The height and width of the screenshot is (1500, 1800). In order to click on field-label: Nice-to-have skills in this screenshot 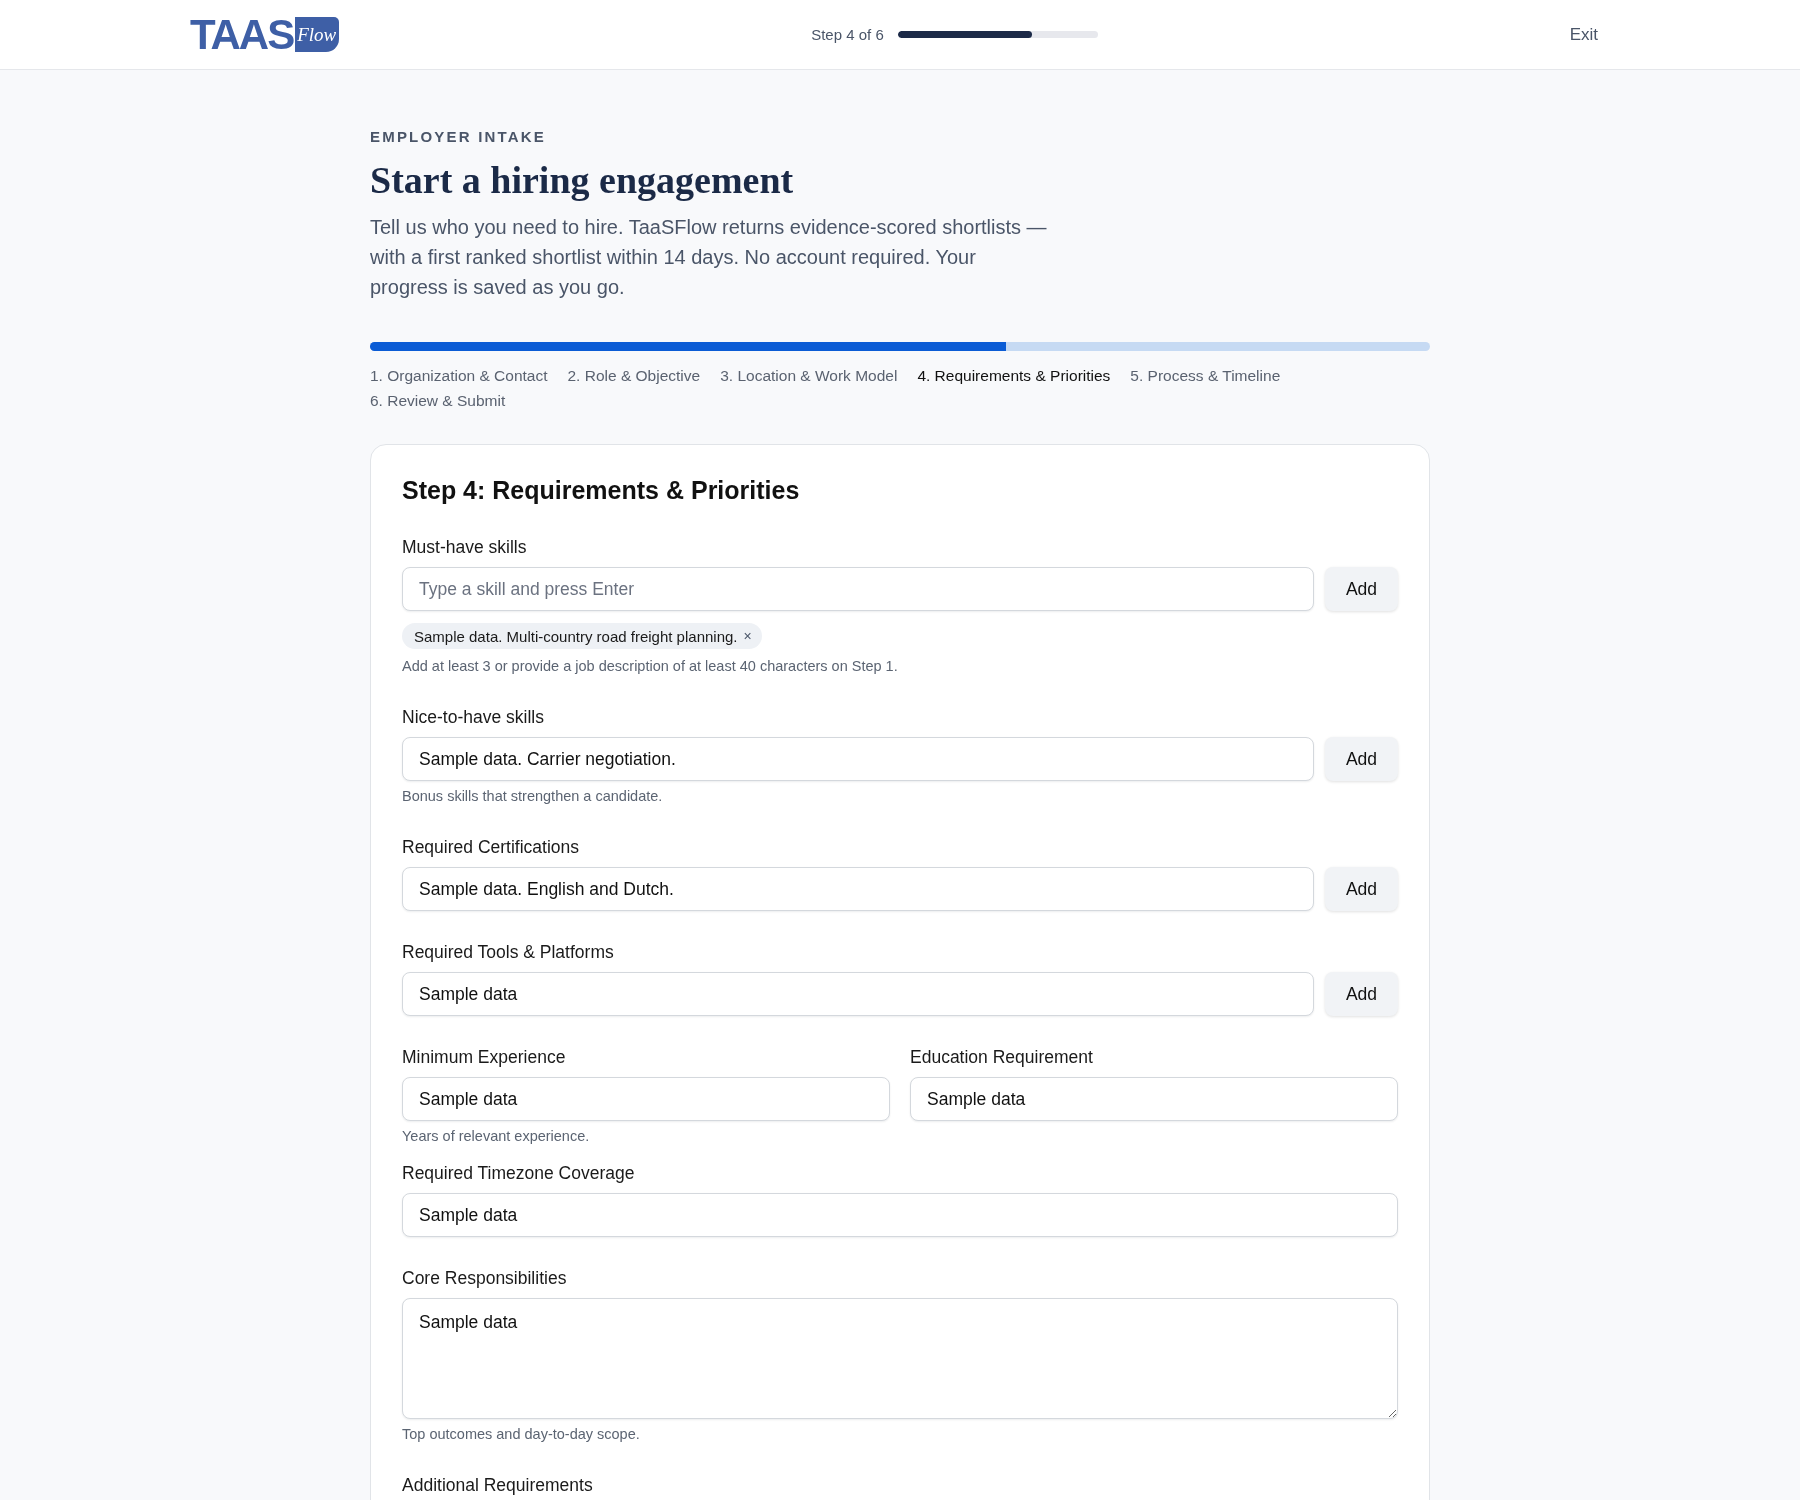, I will do `click(473, 717)`.